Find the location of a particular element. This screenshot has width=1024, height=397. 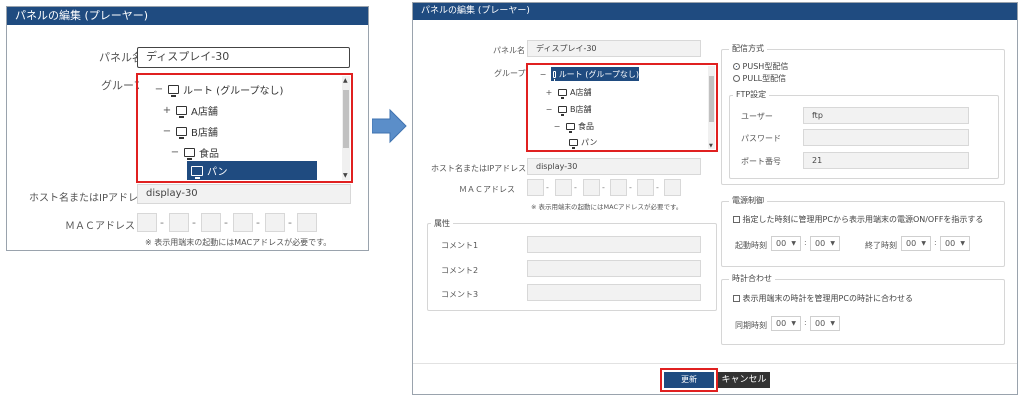

mac-note: ※ 表示用端末の起動にはMACアドレスが必要です。 is located at coordinates (607, 207).